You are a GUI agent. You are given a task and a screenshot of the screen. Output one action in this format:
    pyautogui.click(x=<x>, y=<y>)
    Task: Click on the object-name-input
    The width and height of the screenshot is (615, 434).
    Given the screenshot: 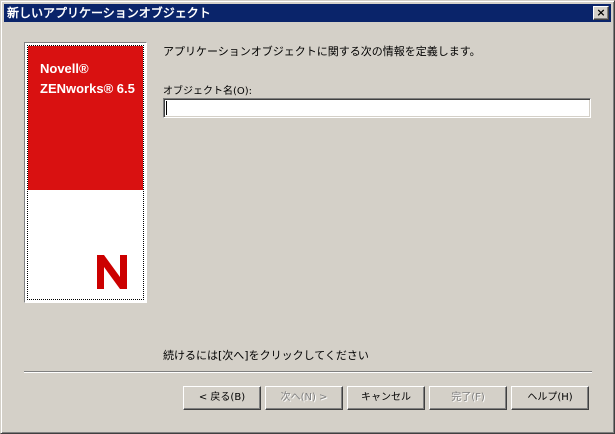 What is the action you would take?
    pyautogui.click(x=377, y=108)
    